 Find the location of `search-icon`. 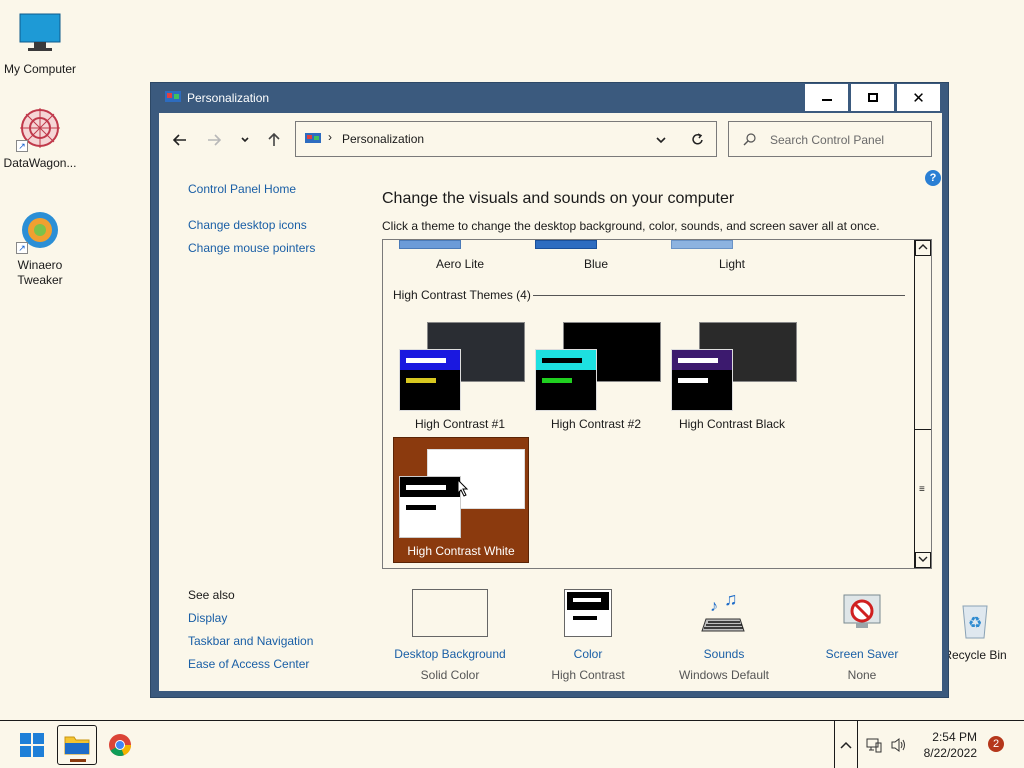

search-icon is located at coordinates (749, 139).